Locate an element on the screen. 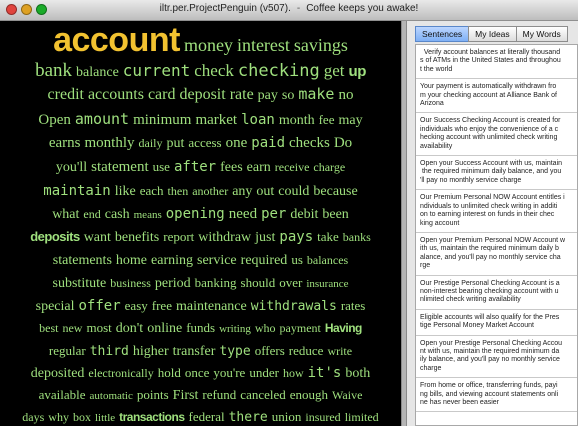 This screenshot has height=426, width=578. cloud-word: funds is located at coordinates (200, 327).